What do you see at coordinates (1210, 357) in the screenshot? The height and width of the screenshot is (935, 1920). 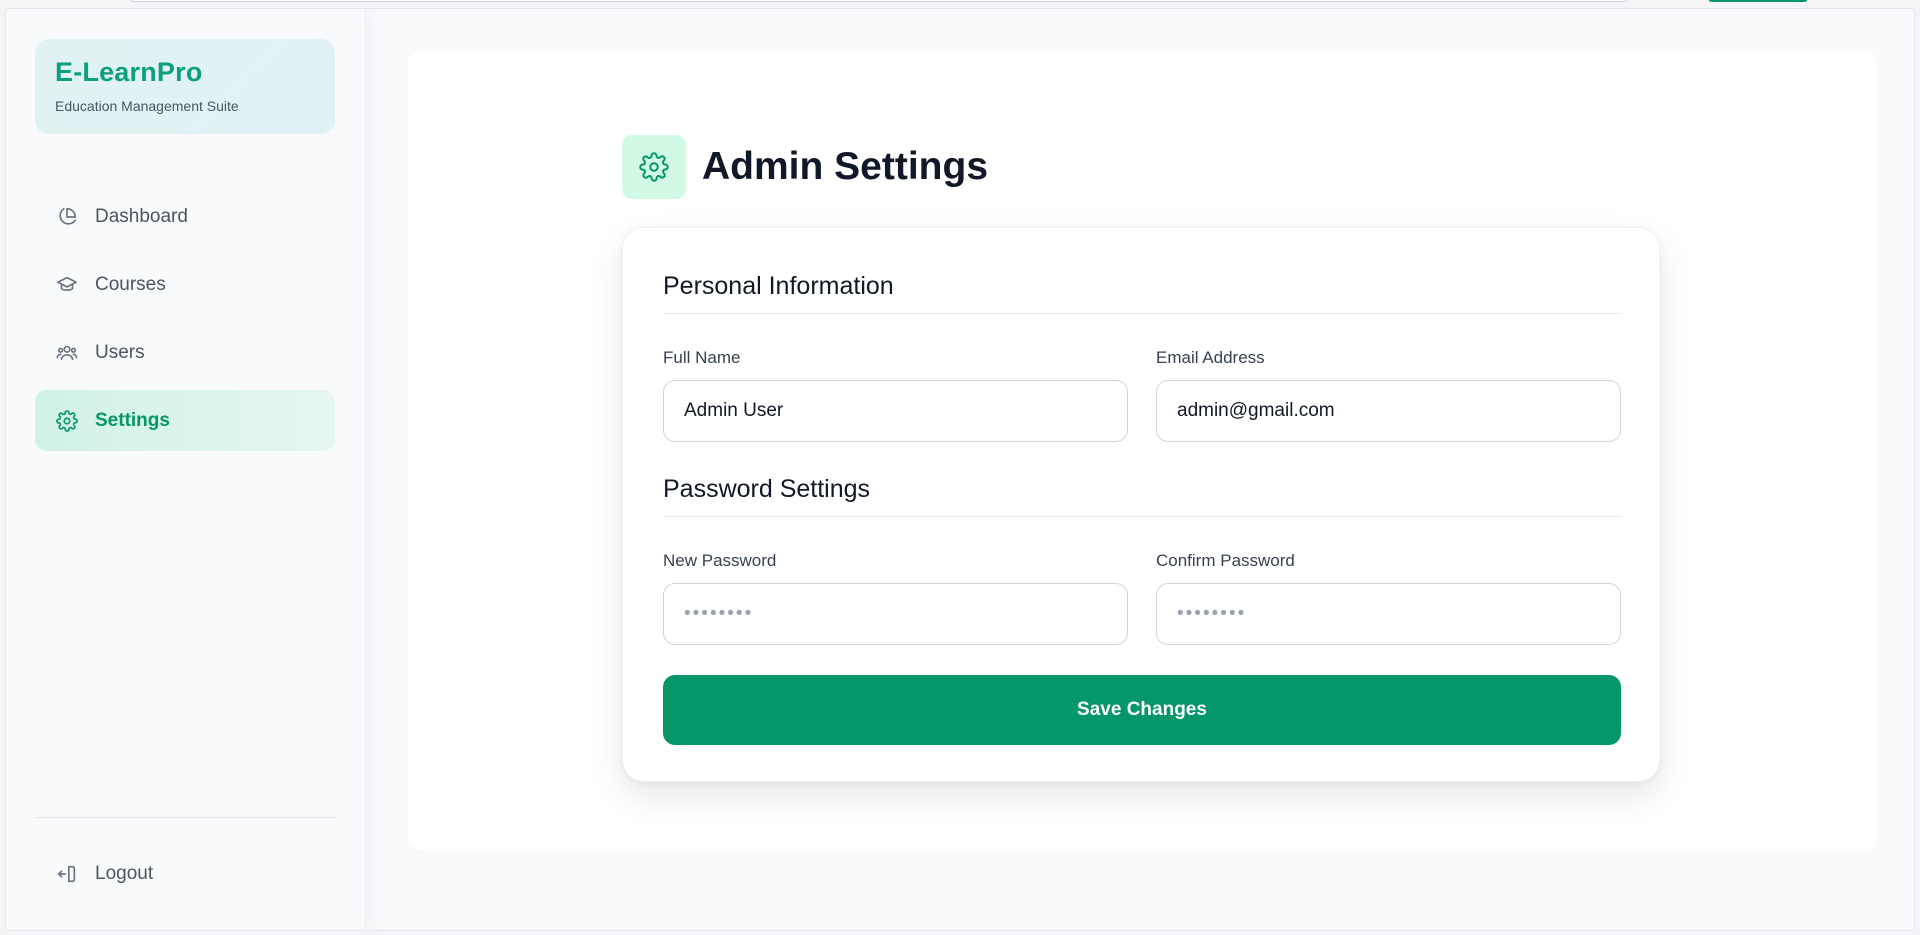 I see `email-label: Email Address` at bounding box center [1210, 357].